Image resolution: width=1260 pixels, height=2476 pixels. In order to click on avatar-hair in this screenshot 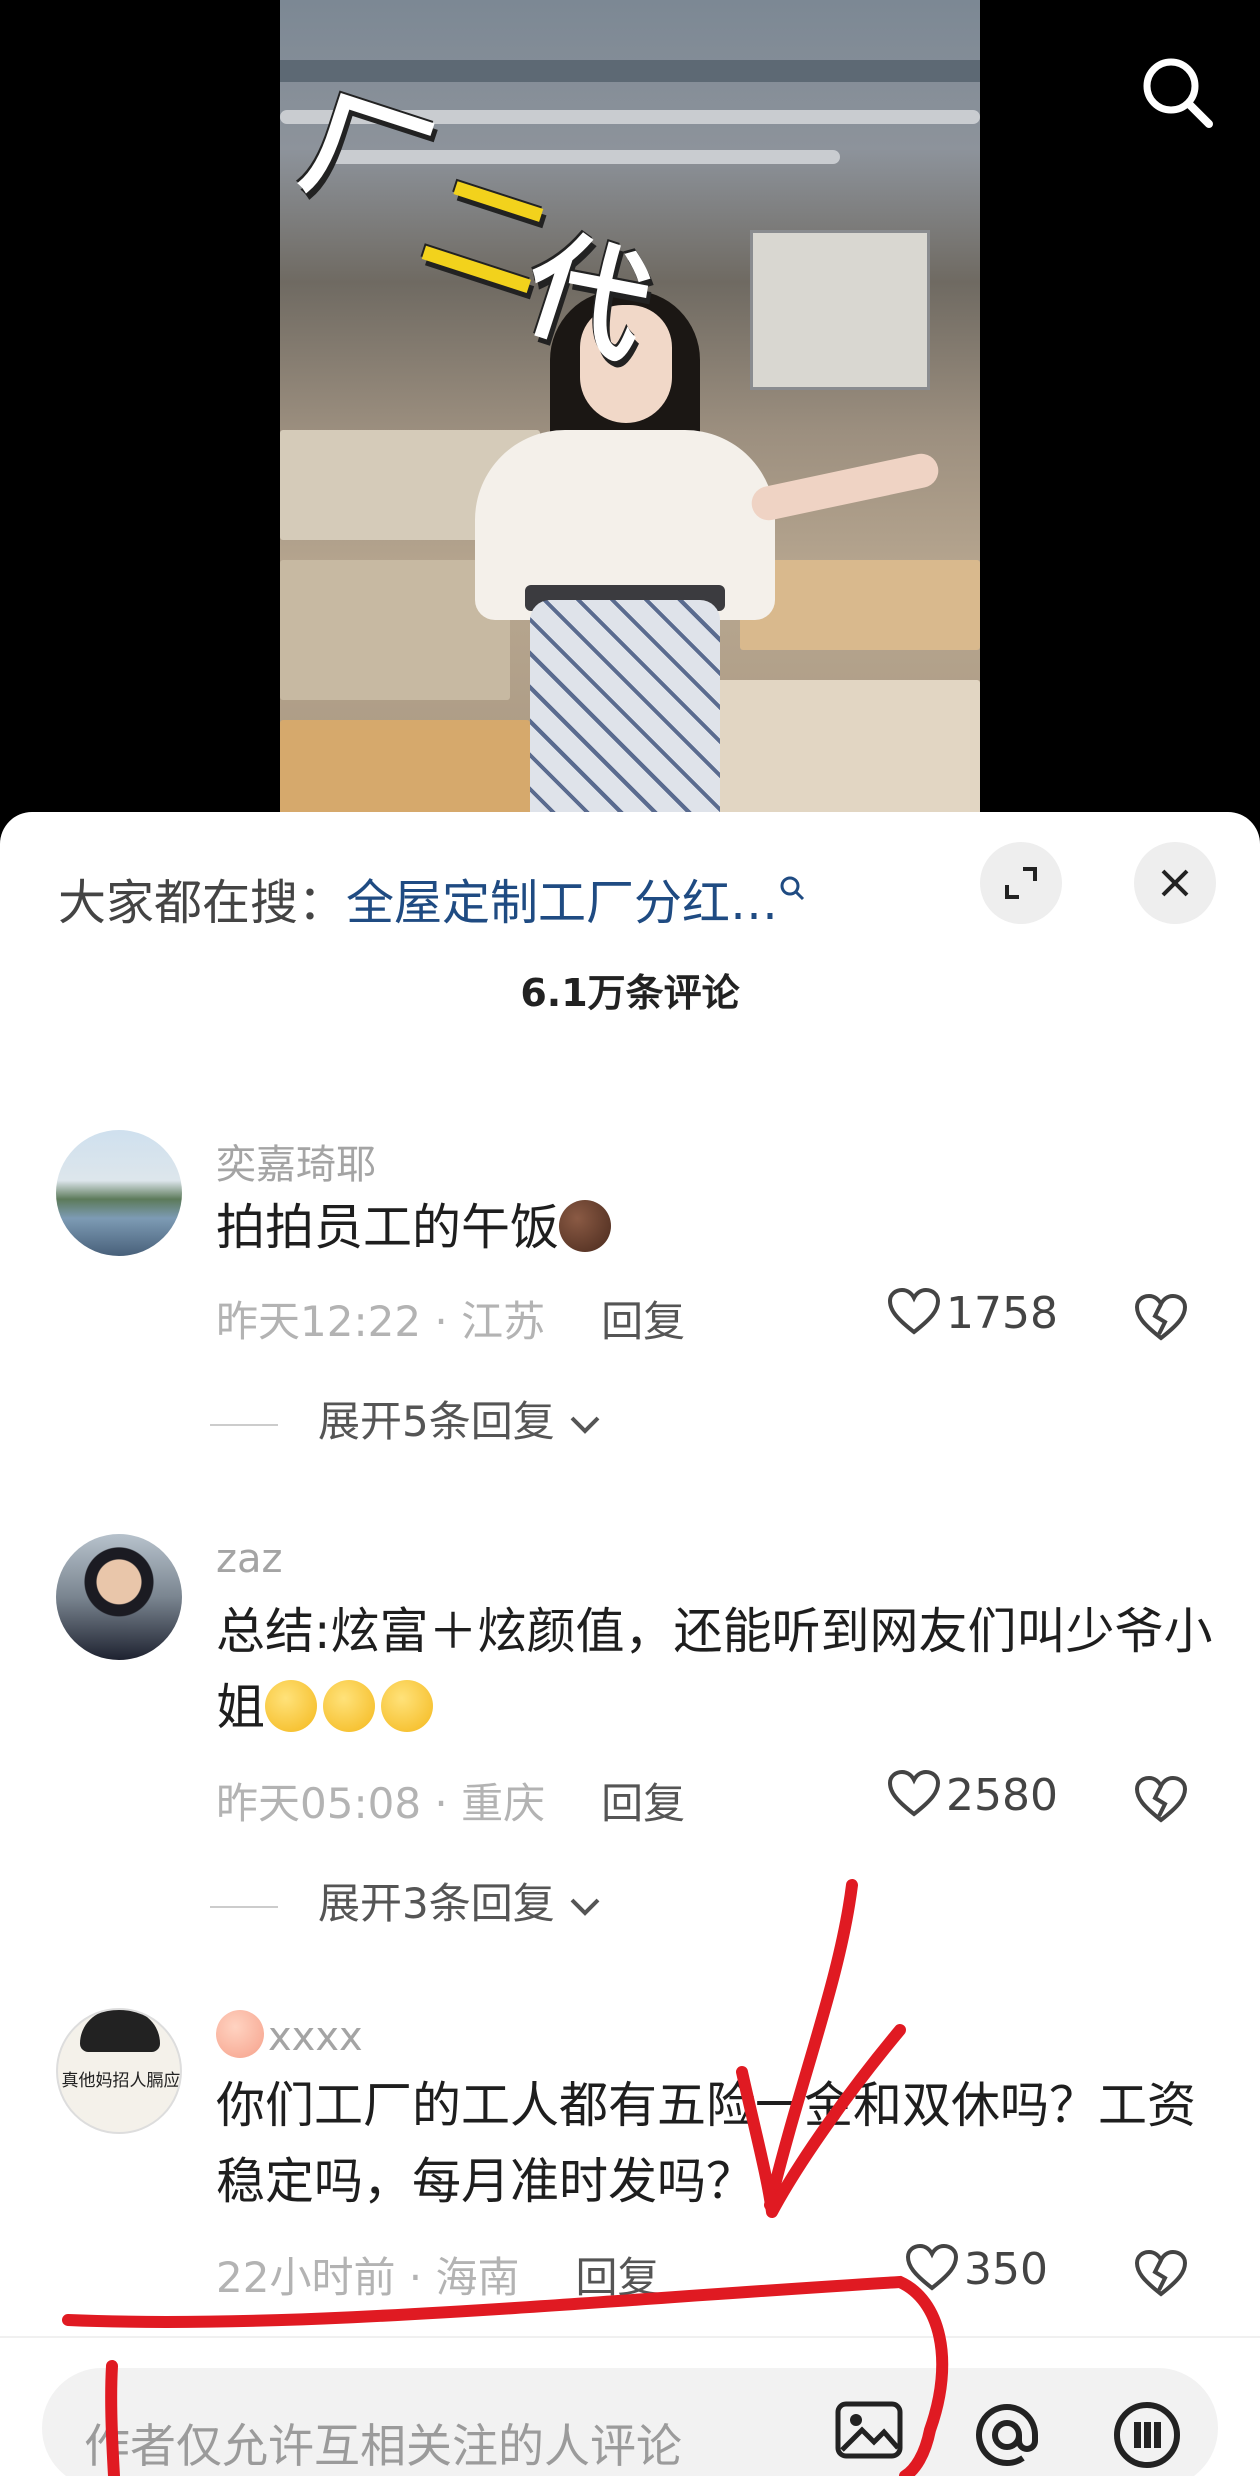, I will do `click(120, 2031)`.